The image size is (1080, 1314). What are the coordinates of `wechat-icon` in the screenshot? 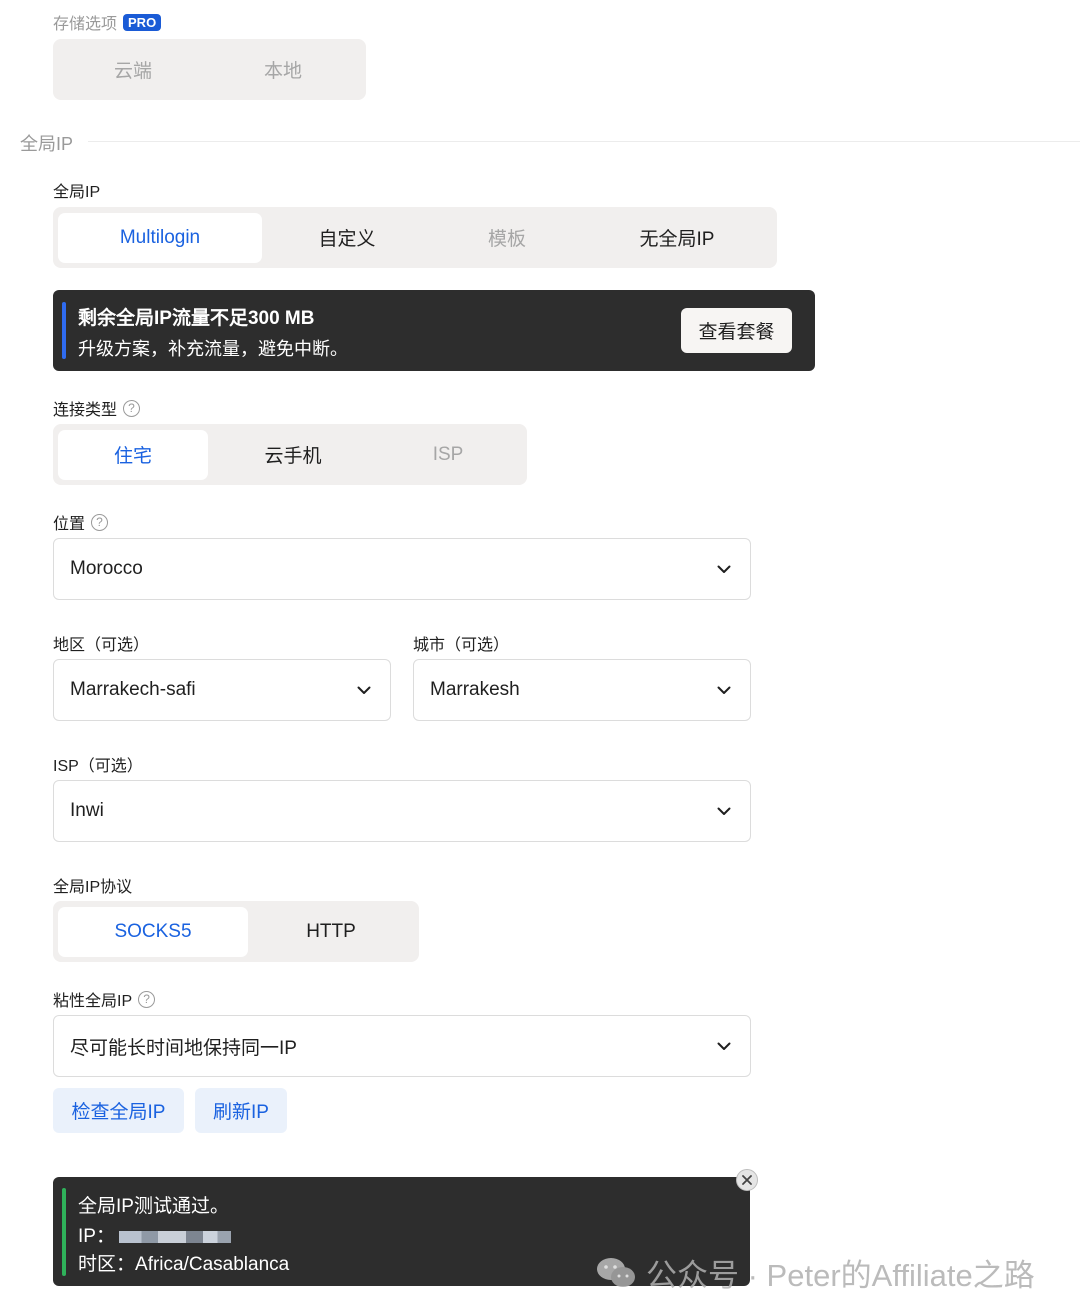 It's located at (616, 1272).